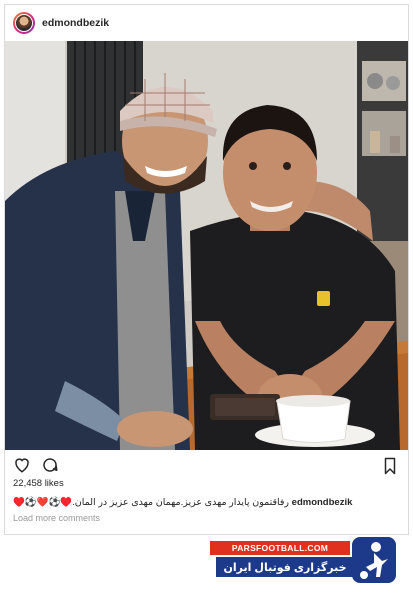  I want to click on watermark-site: PARSFOOTBALL.COM, so click(280, 548).